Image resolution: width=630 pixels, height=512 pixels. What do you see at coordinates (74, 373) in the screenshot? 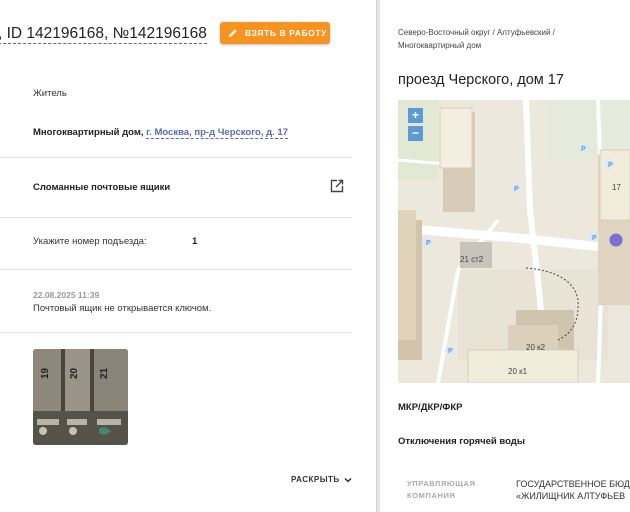
I see `box-number-20: 20` at bounding box center [74, 373].